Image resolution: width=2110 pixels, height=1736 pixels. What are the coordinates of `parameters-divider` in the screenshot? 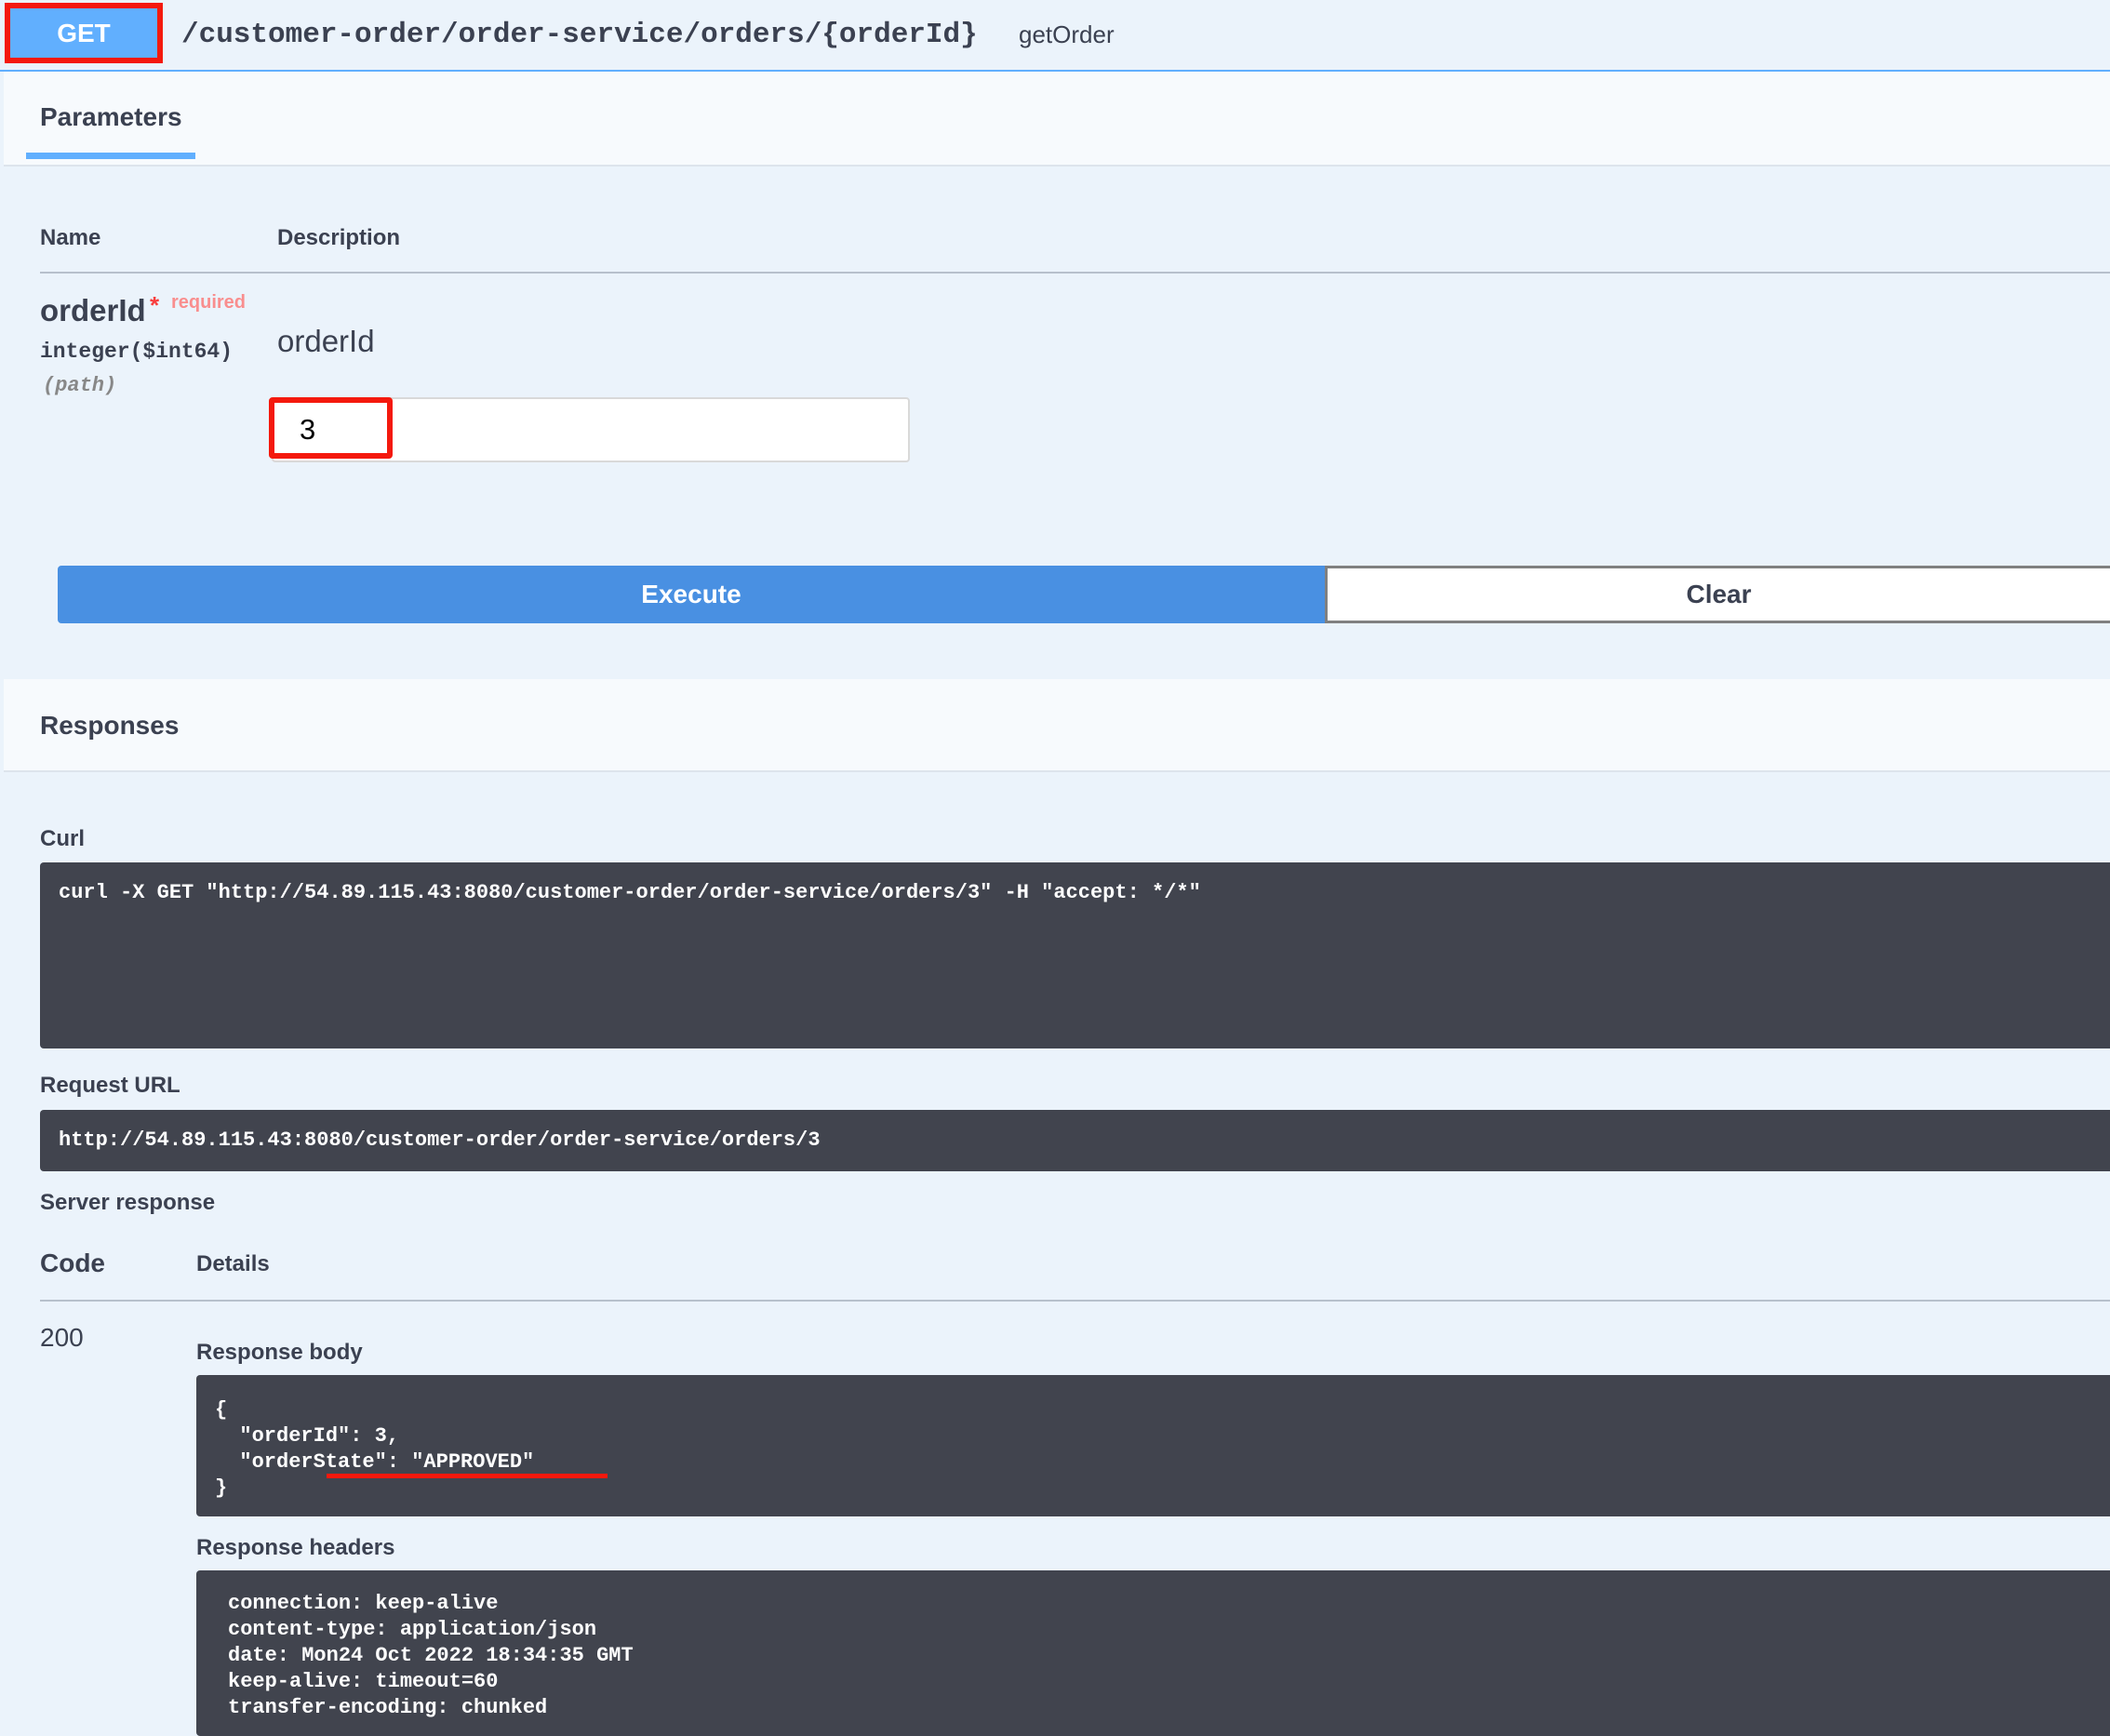 It's located at (1075, 273).